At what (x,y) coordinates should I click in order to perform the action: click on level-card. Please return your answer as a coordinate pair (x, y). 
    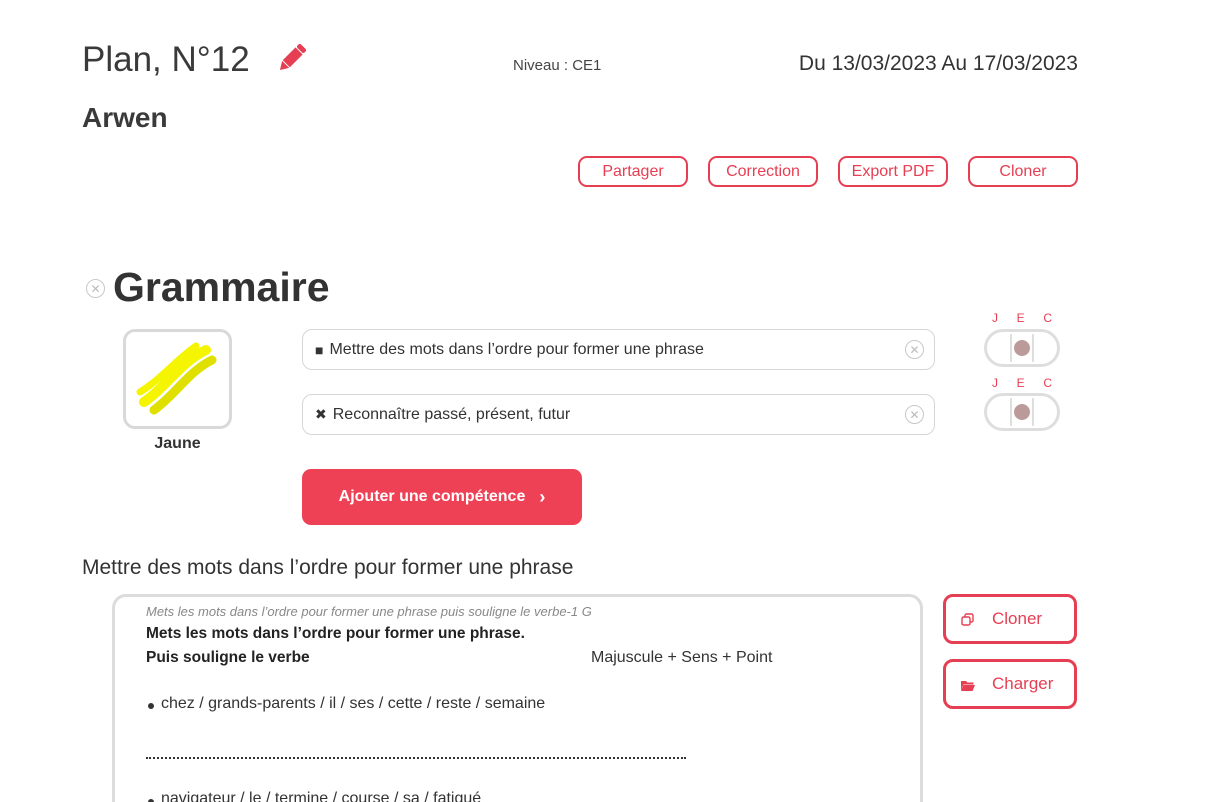
    Looking at the image, I should click on (177, 379).